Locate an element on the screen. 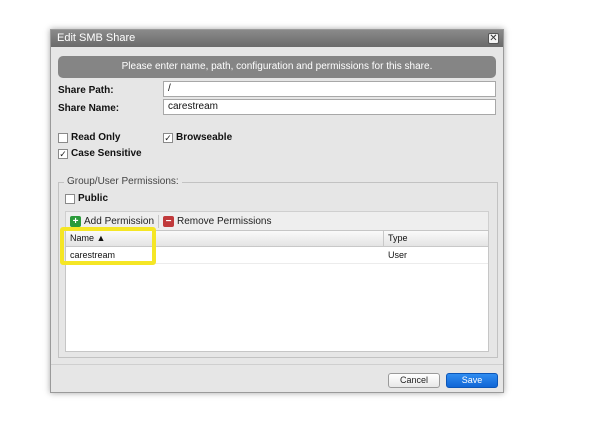 This screenshot has width=592, height=444. row-divider is located at coordinates (277, 263).